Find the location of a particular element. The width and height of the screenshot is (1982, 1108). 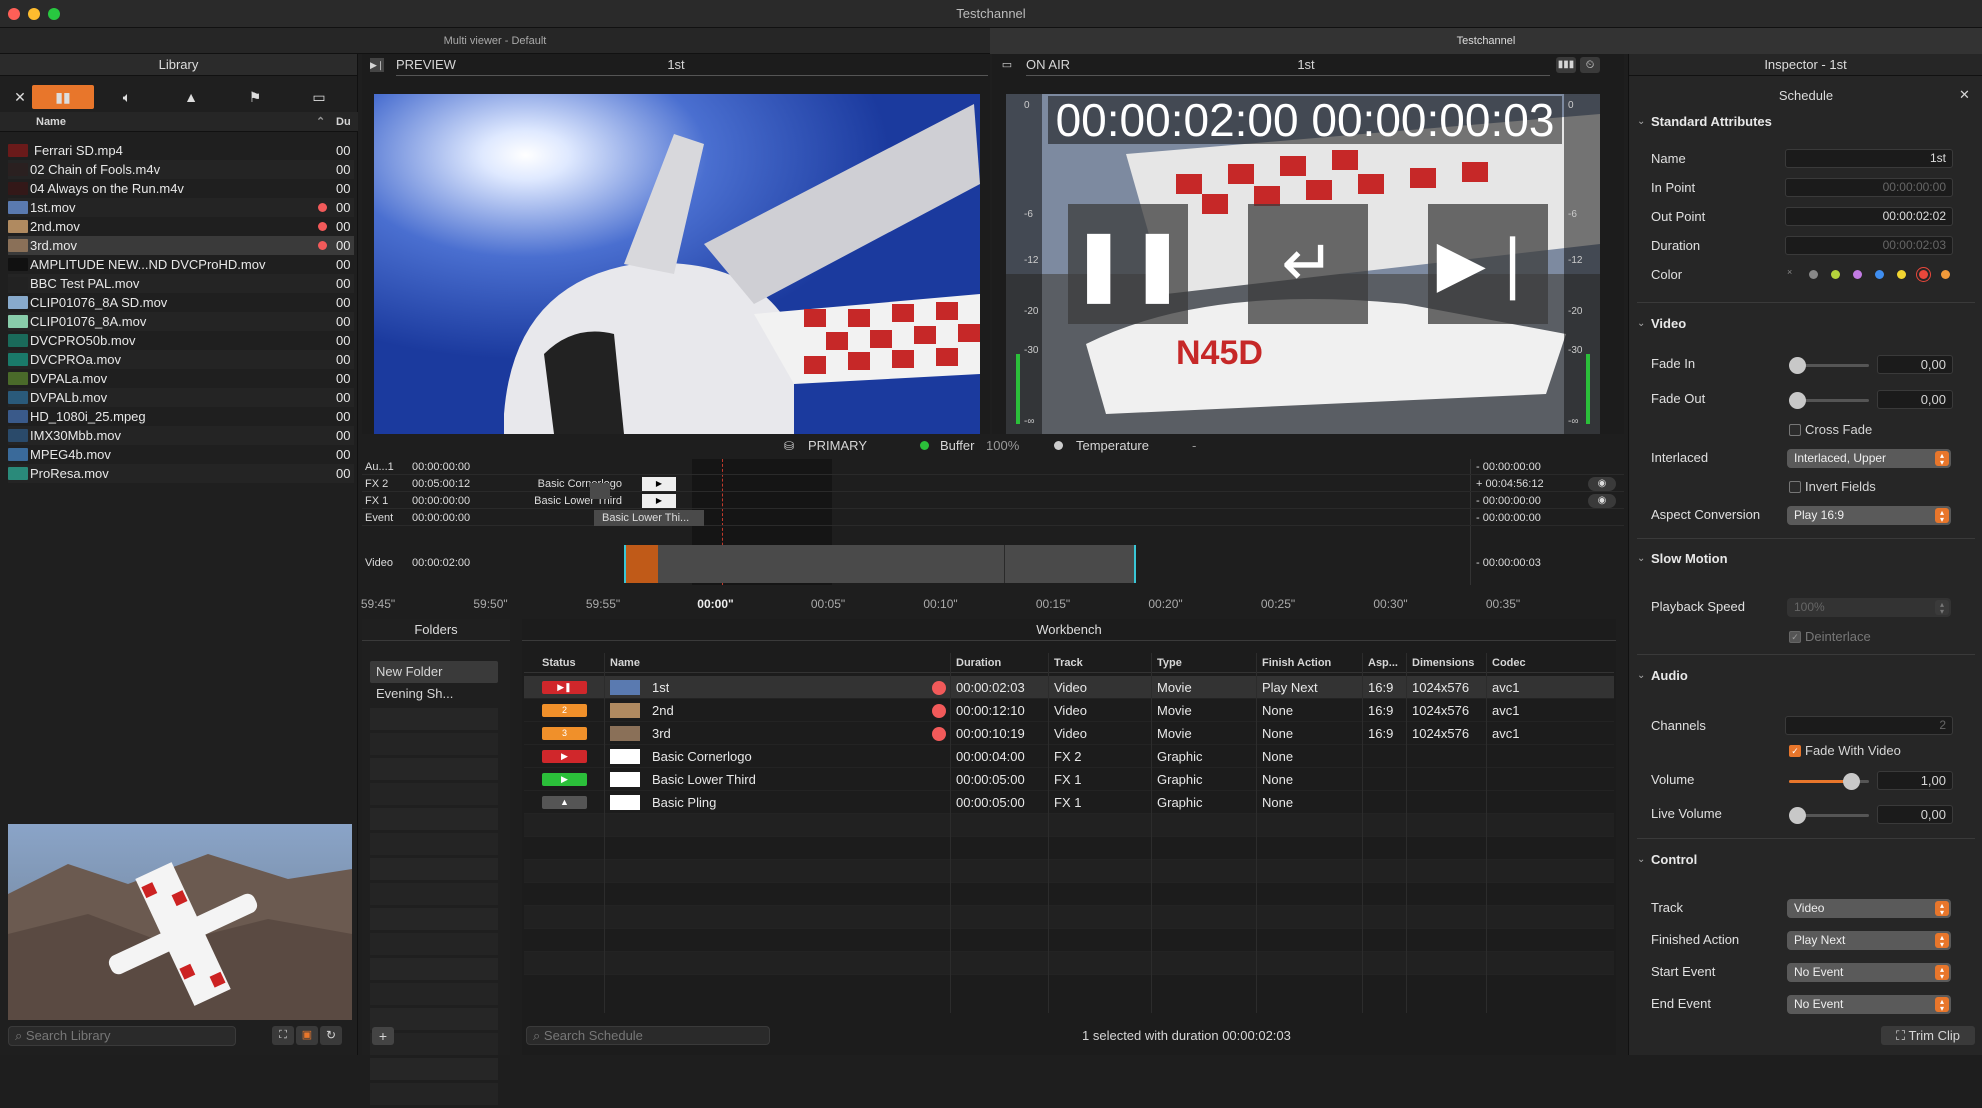

finished-action-select: Play Next ▴ ▾ is located at coordinates (1869, 940).